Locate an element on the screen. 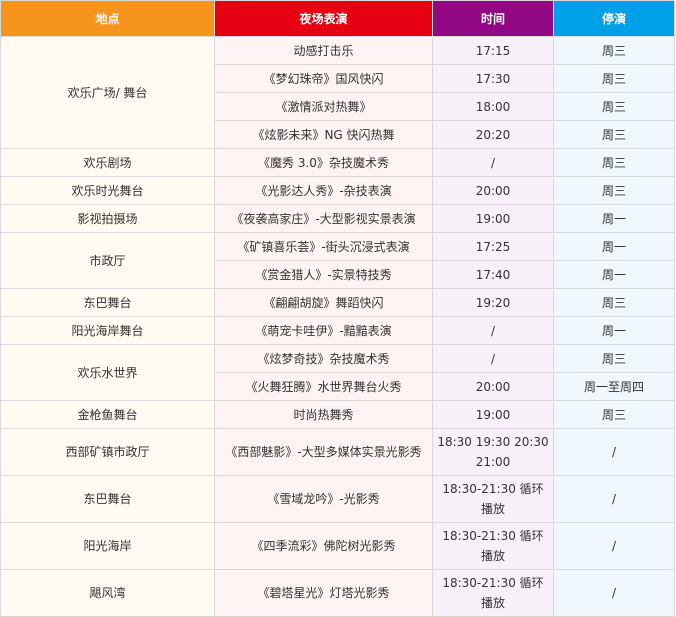  table-row: 欢乐时光舞台 《光影达人秀》-杂技表演 20:00 周三 is located at coordinates (337, 190).